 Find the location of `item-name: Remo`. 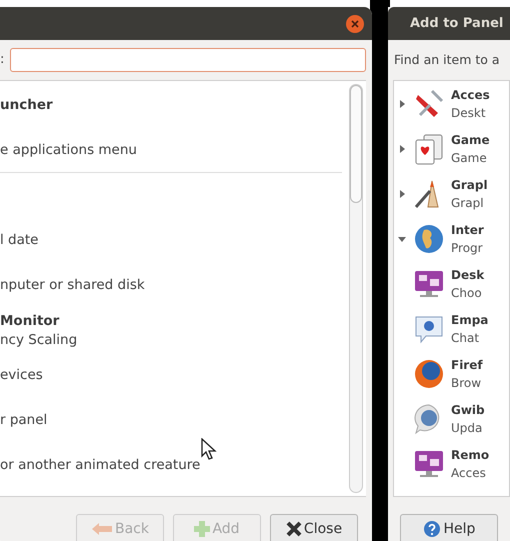

item-name: Remo is located at coordinates (470, 455).